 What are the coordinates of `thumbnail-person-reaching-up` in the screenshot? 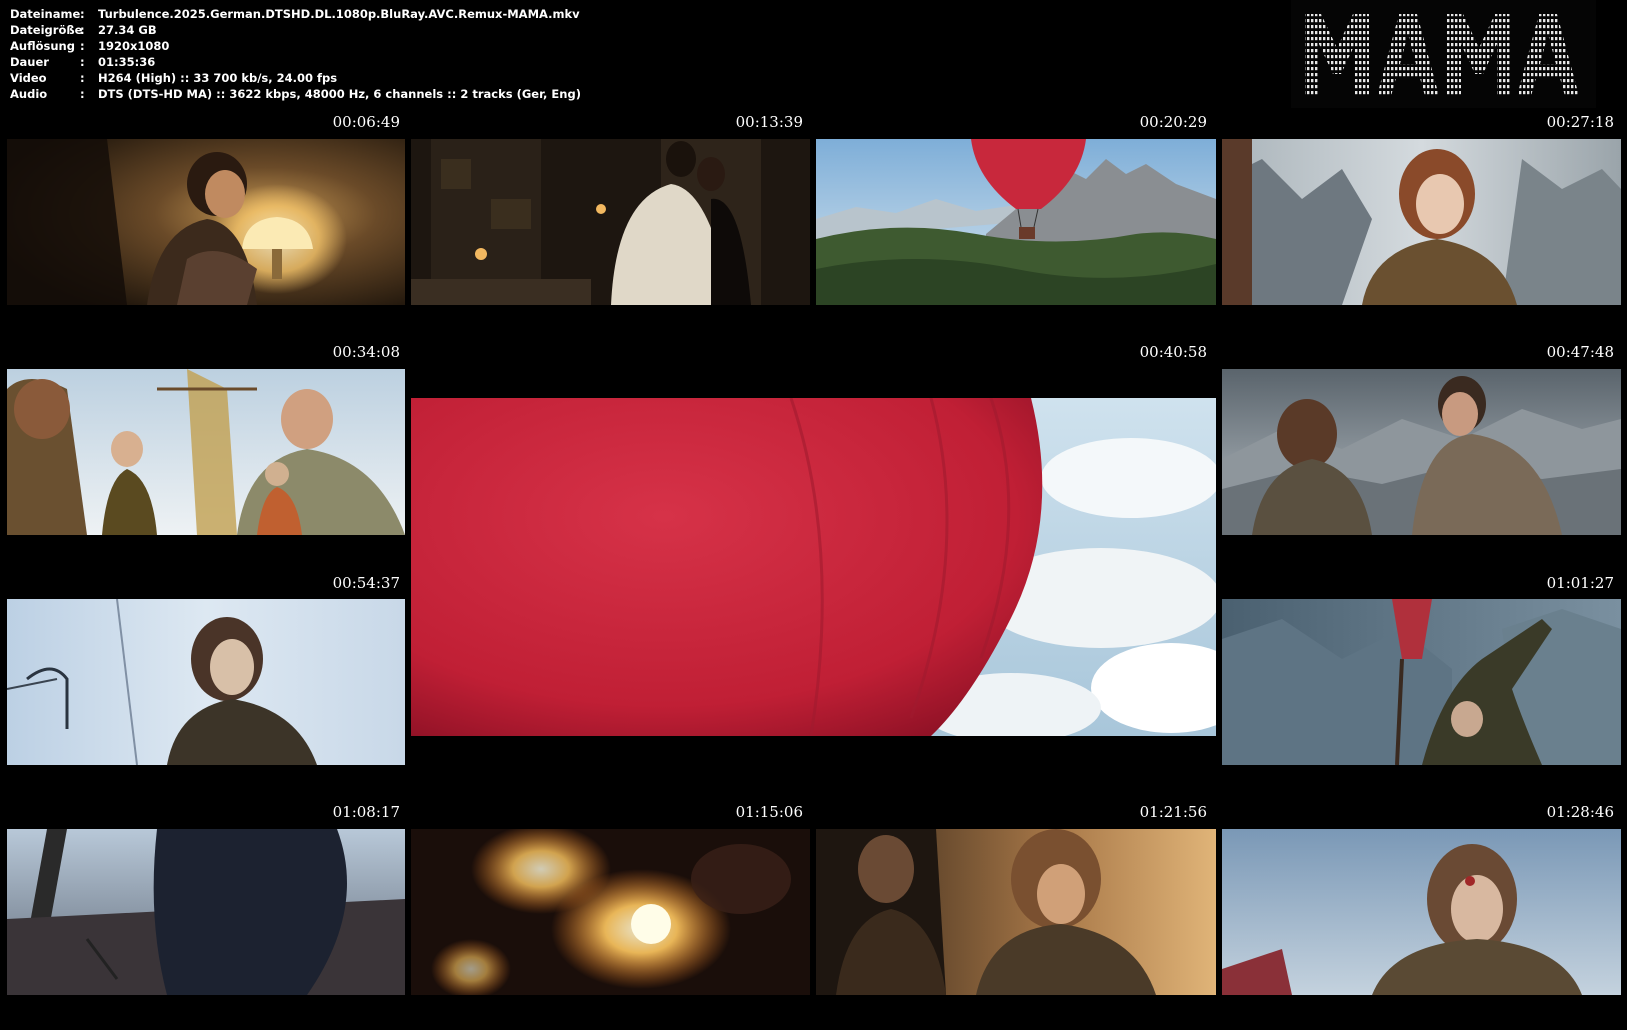 It's located at (1421, 682).